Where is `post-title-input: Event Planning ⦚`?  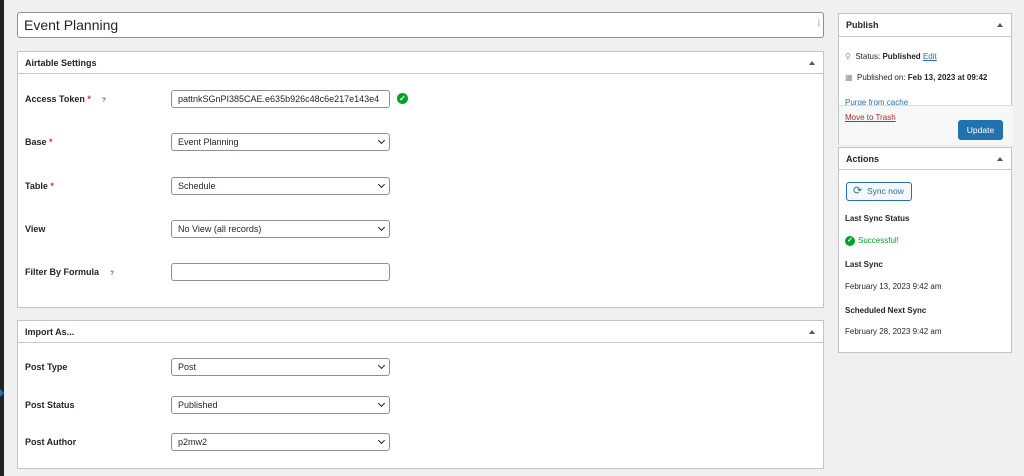 post-title-input: Event Planning ⦚ is located at coordinates (420, 25).